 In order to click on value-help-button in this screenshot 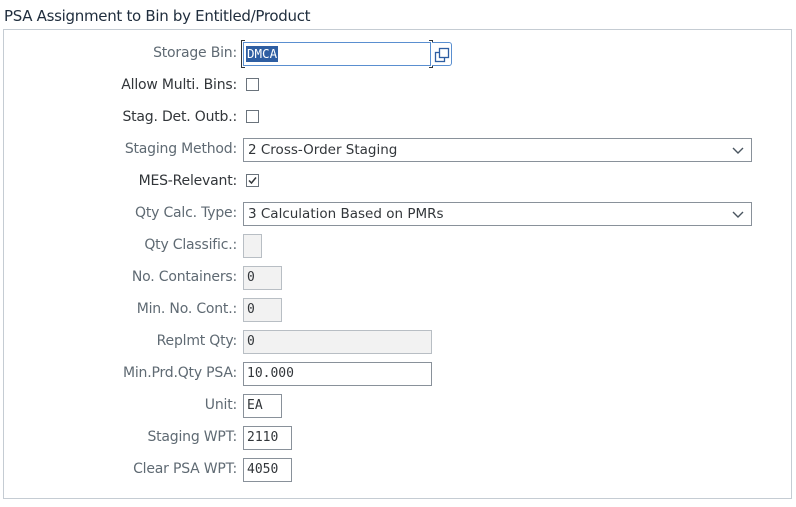, I will do `click(442, 54)`.